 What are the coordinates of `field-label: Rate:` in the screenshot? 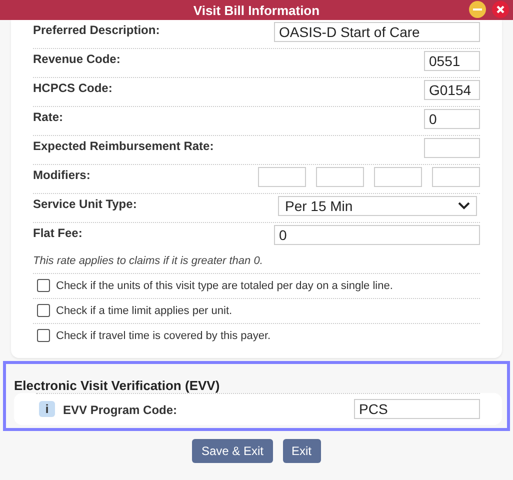 It's located at (48, 116).